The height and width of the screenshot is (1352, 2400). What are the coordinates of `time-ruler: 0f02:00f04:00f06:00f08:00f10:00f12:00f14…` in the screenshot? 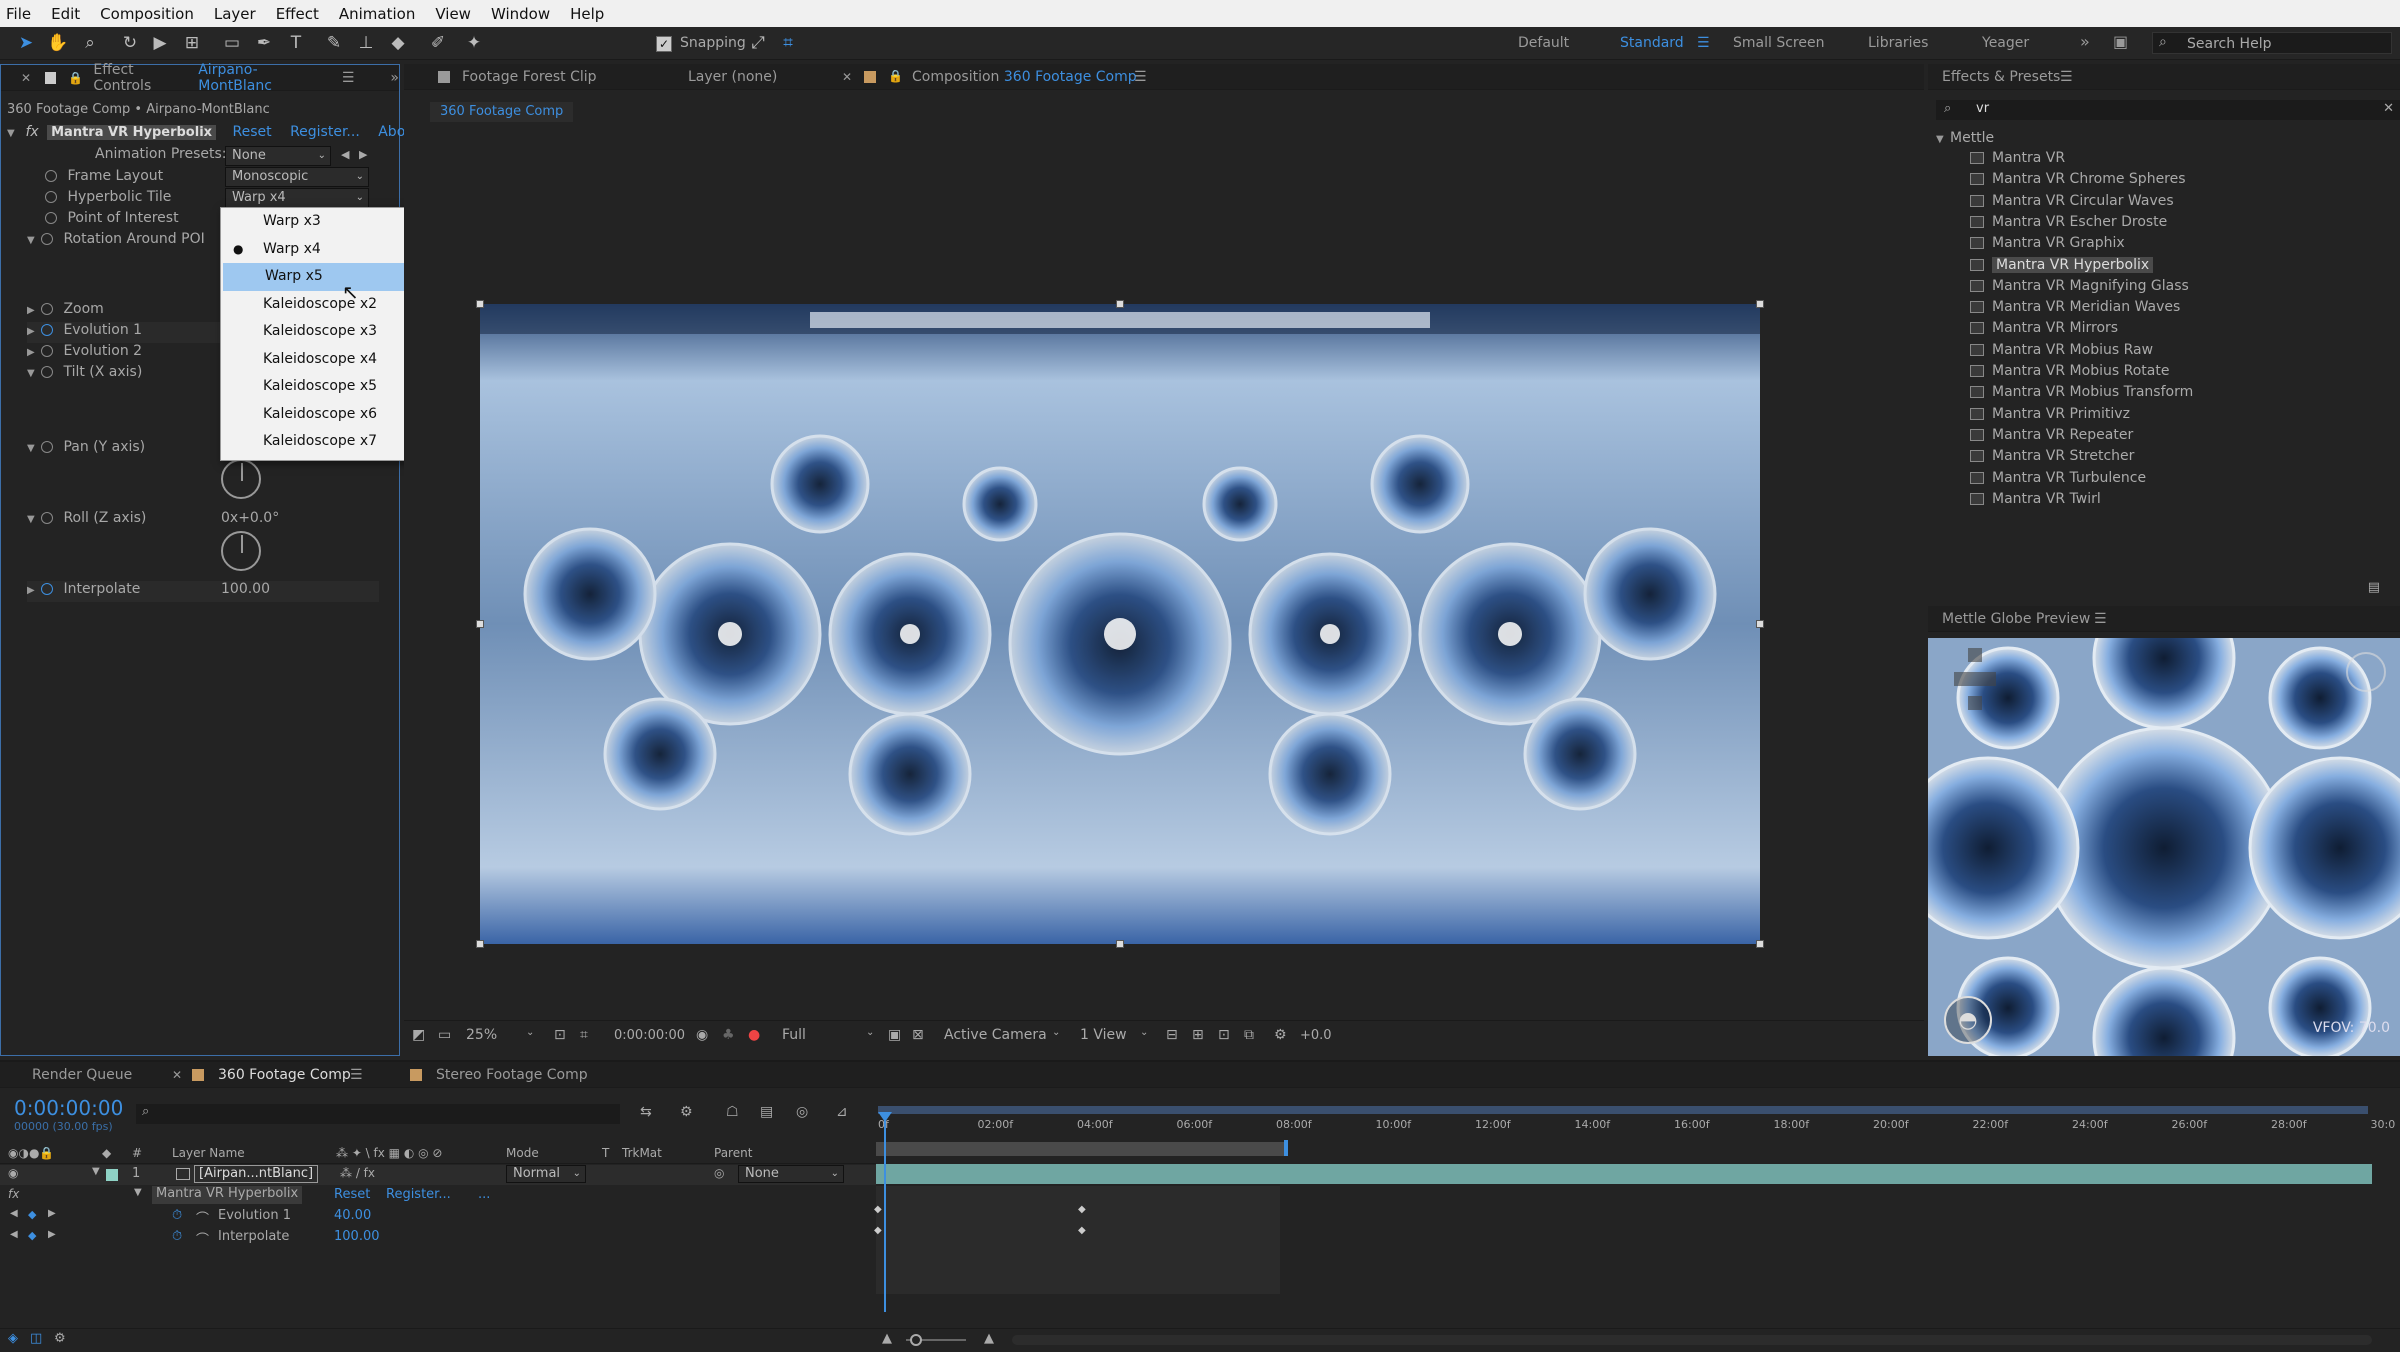 It's located at (1635, 1126).